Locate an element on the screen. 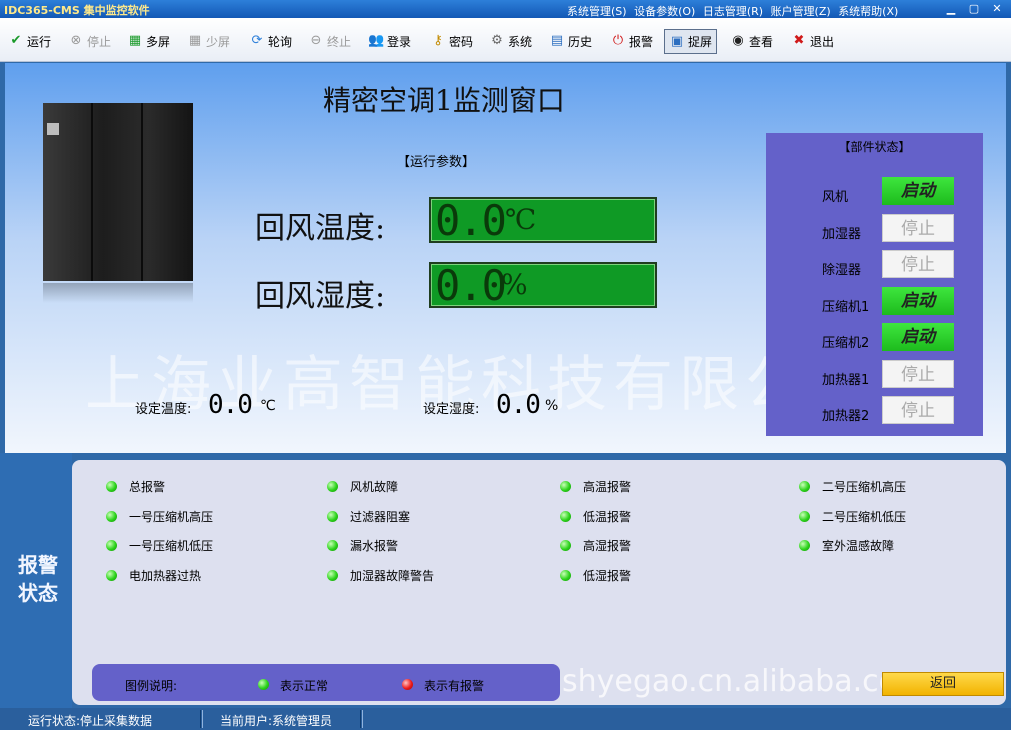  close-window-icon: ✕ is located at coordinates (997, 8).